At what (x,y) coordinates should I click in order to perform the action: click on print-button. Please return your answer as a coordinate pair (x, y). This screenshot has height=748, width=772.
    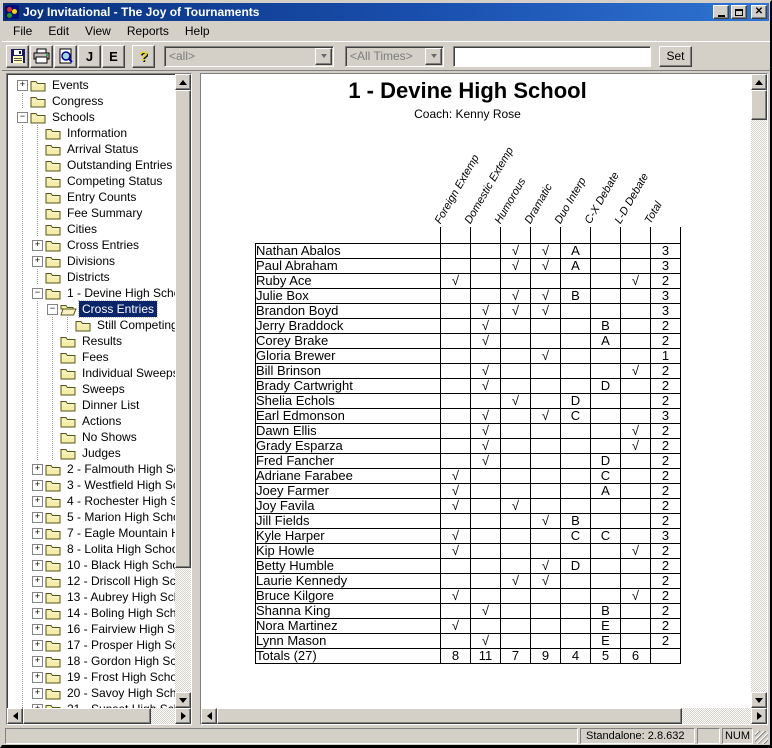
    Looking at the image, I should click on (41, 56).